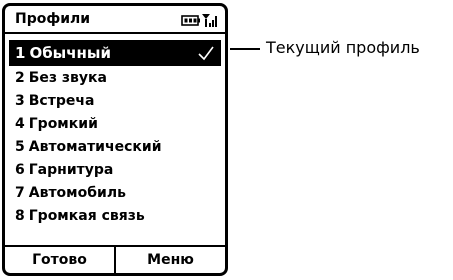  I want to click on list-item-profile-loud: 4 Громкий, so click(115, 124).